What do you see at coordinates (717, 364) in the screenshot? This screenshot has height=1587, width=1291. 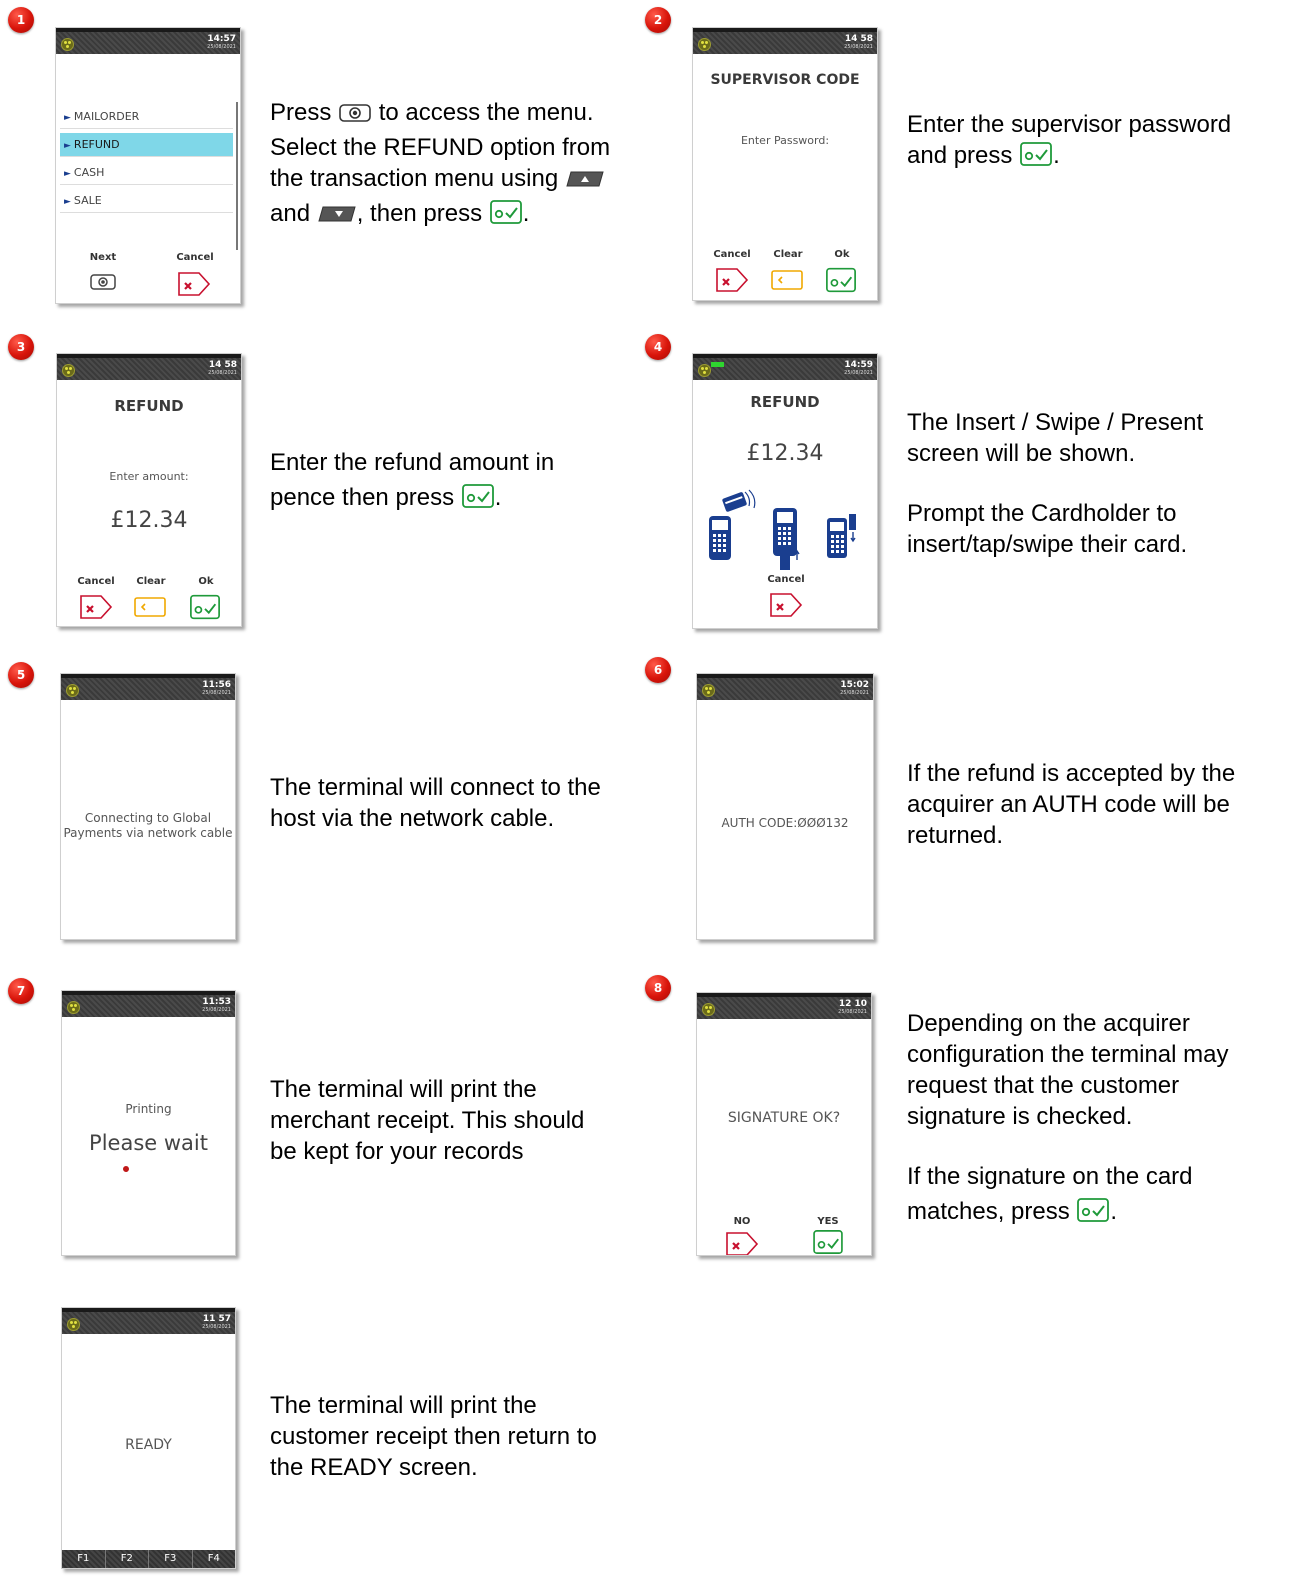 I see `status-indicator` at bounding box center [717, 364].